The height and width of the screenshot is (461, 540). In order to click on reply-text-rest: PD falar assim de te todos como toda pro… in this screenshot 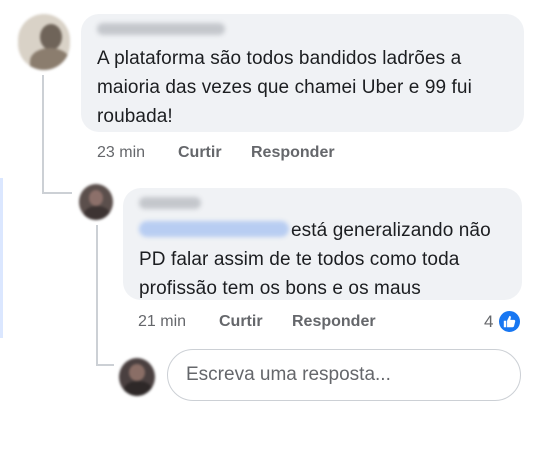, I will do `click(299, 274)`.